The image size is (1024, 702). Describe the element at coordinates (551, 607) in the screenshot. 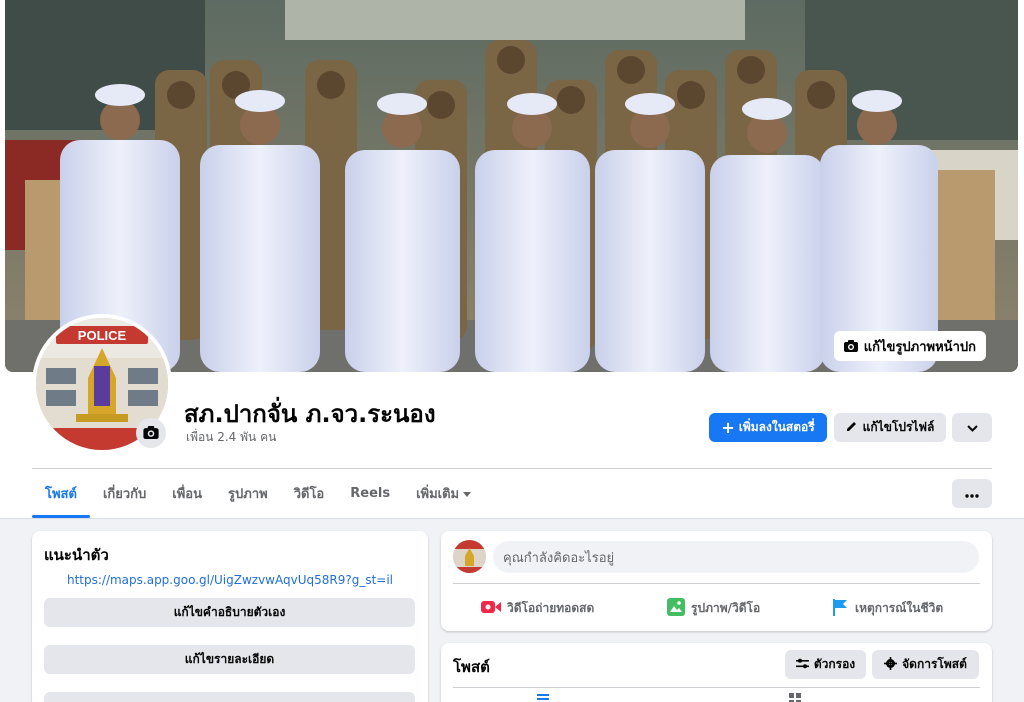

I see `live-video-label: วิดีโอถ่ายทอดสด` at that location.